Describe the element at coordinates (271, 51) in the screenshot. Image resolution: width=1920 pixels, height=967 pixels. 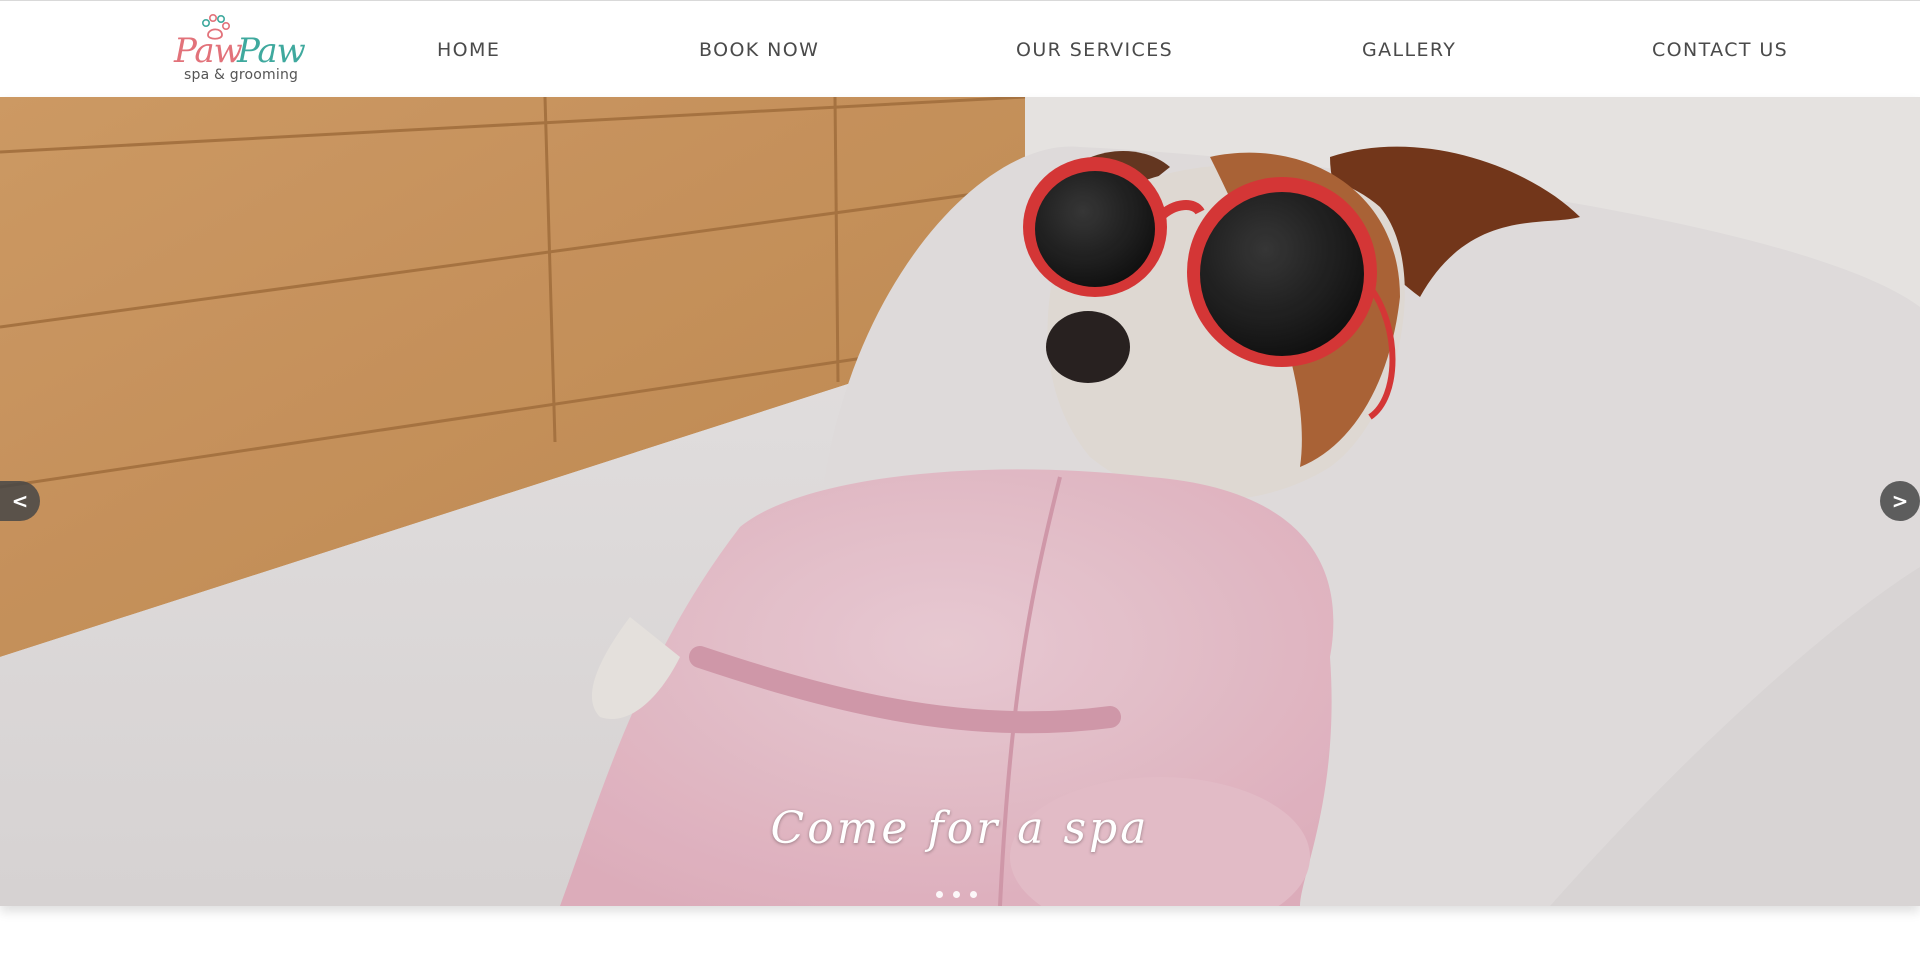
I see `brand-name-second: Paw` at that location.